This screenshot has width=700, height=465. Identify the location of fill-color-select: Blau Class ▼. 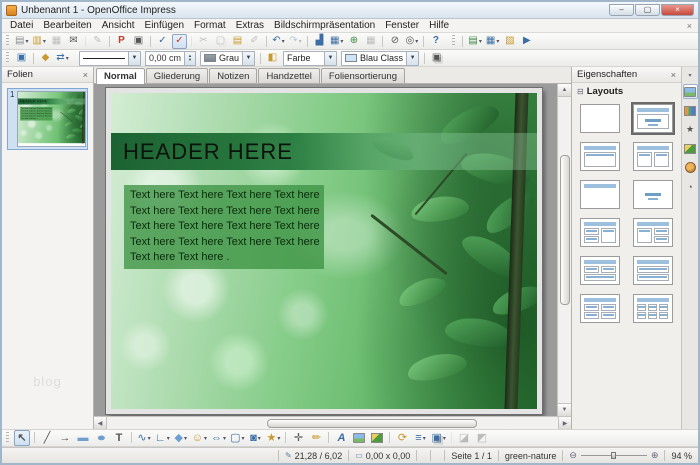
(380, 58).